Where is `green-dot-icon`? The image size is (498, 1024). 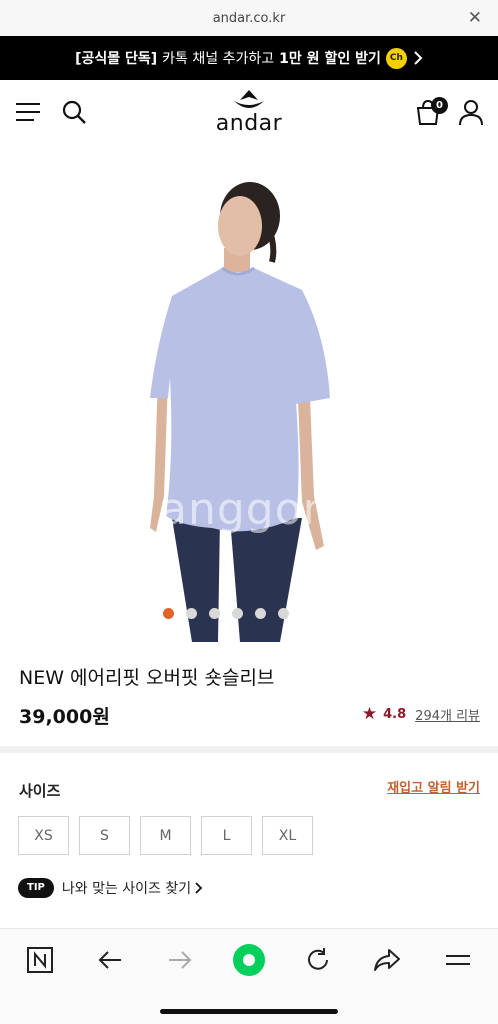 green-dot-icon is located at coordinates (249, 960).